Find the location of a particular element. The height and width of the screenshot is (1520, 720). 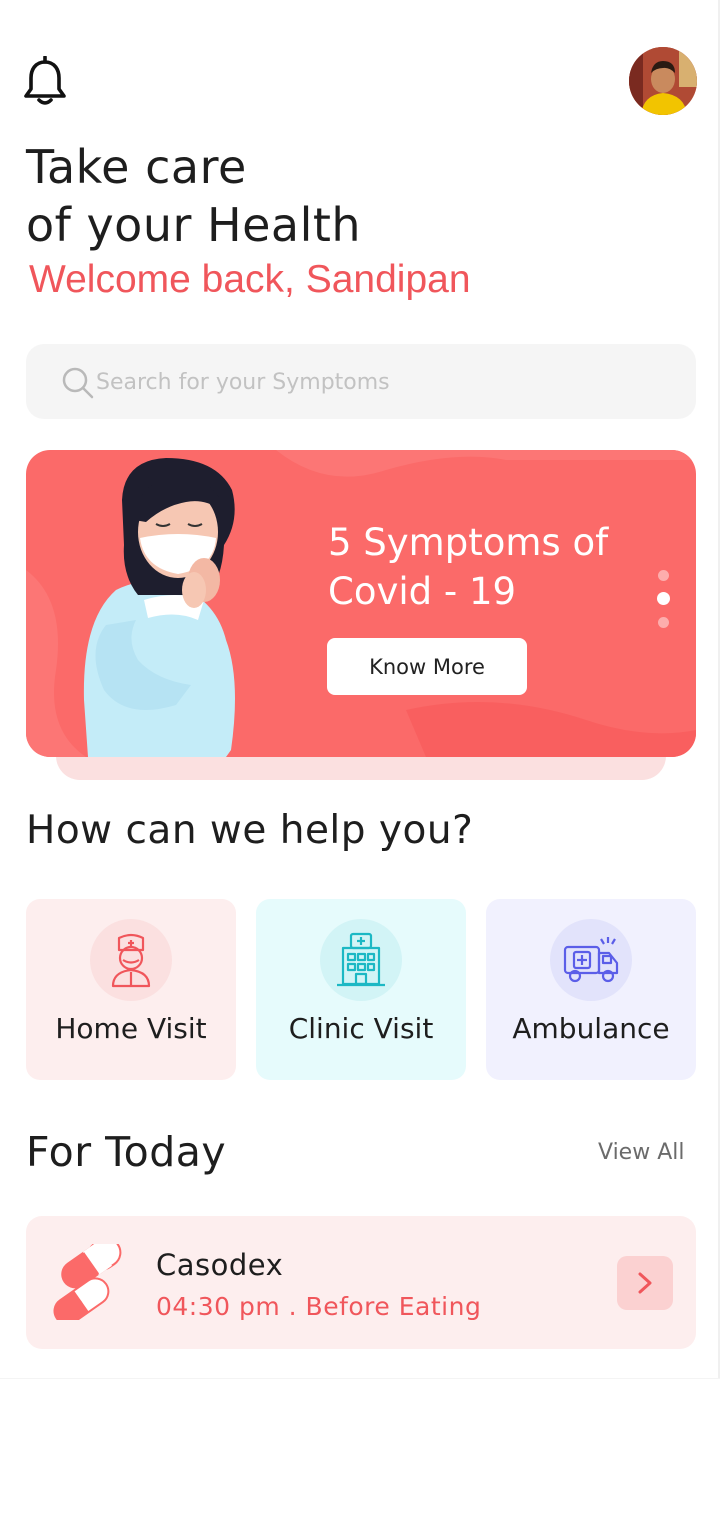

hospital-icon is located at coordinates (361, 959).